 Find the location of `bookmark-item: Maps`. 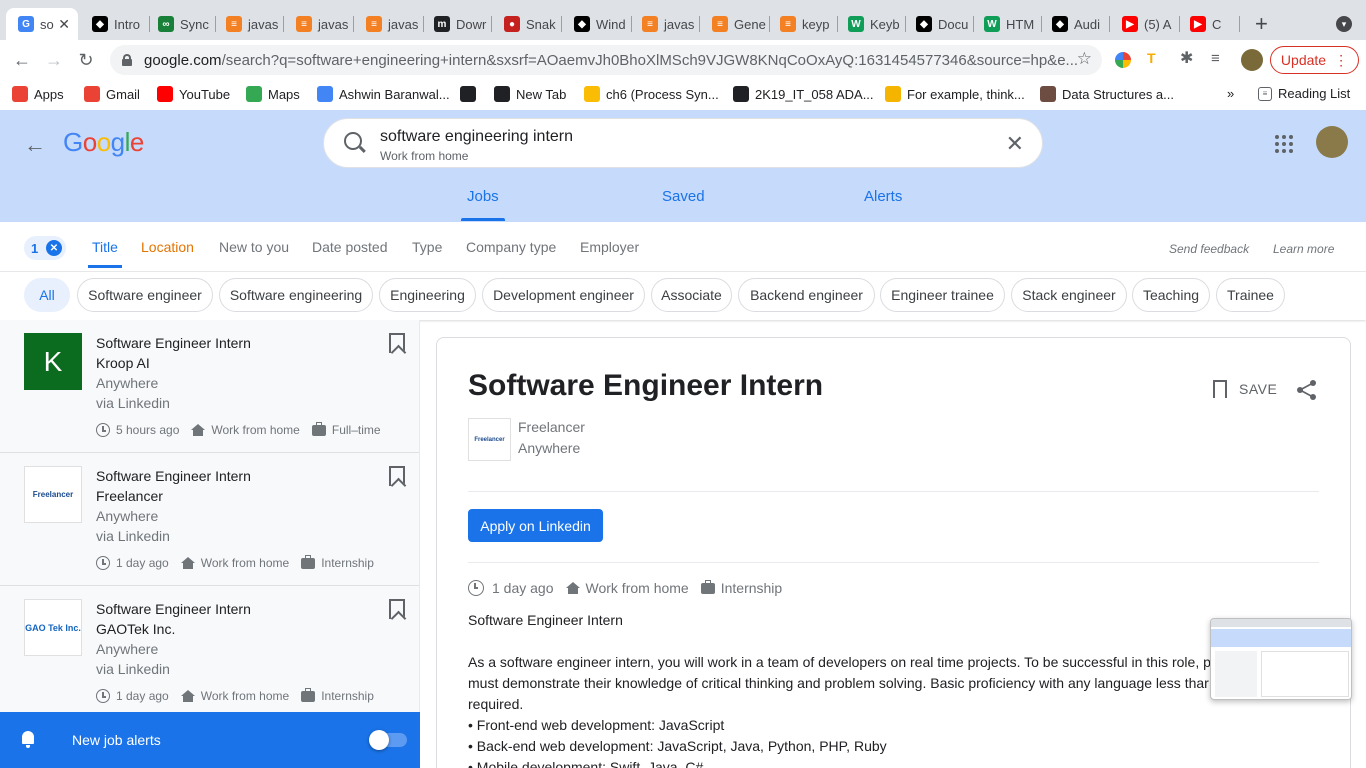

bookmark-item: Maps is located at coordinates (273, 94).